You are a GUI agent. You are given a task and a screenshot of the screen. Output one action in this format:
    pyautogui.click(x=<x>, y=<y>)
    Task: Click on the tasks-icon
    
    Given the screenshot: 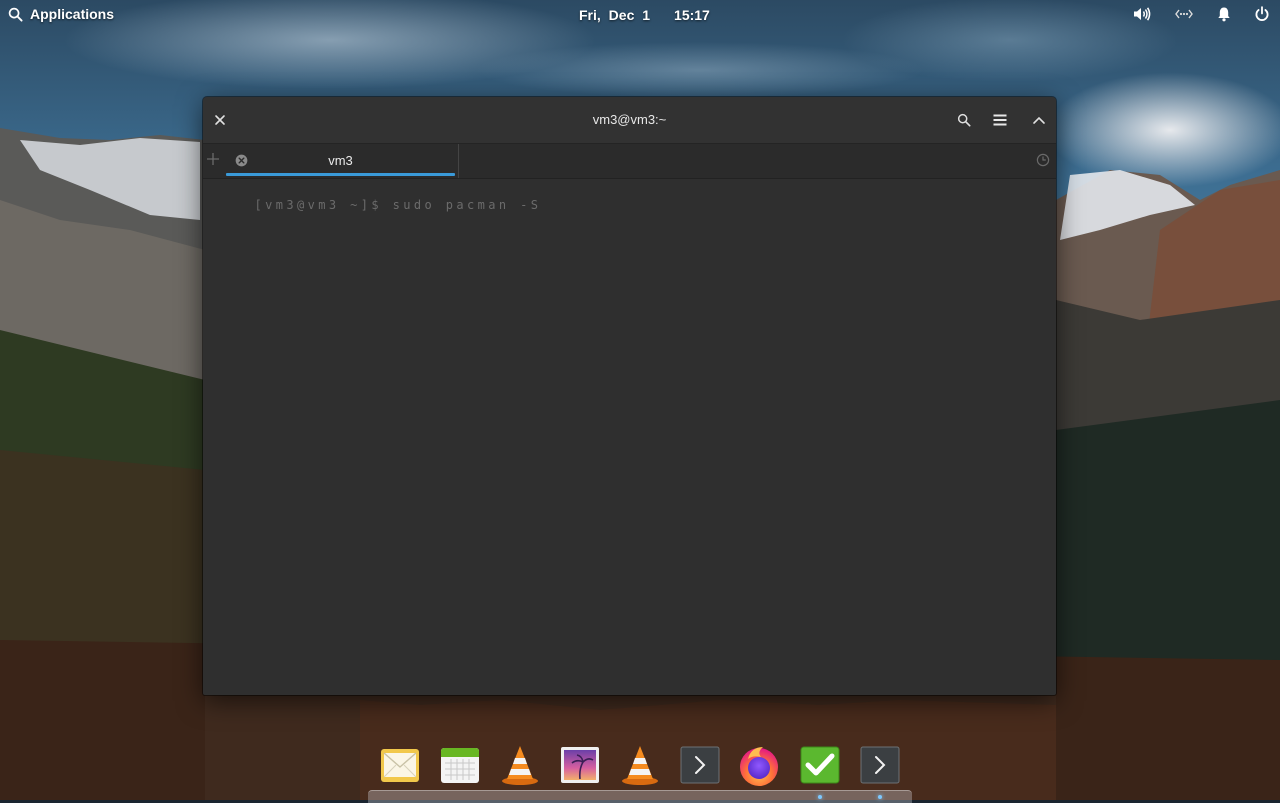 What is the action you would take?
    pyautogui.click(x=820, y=765)
    